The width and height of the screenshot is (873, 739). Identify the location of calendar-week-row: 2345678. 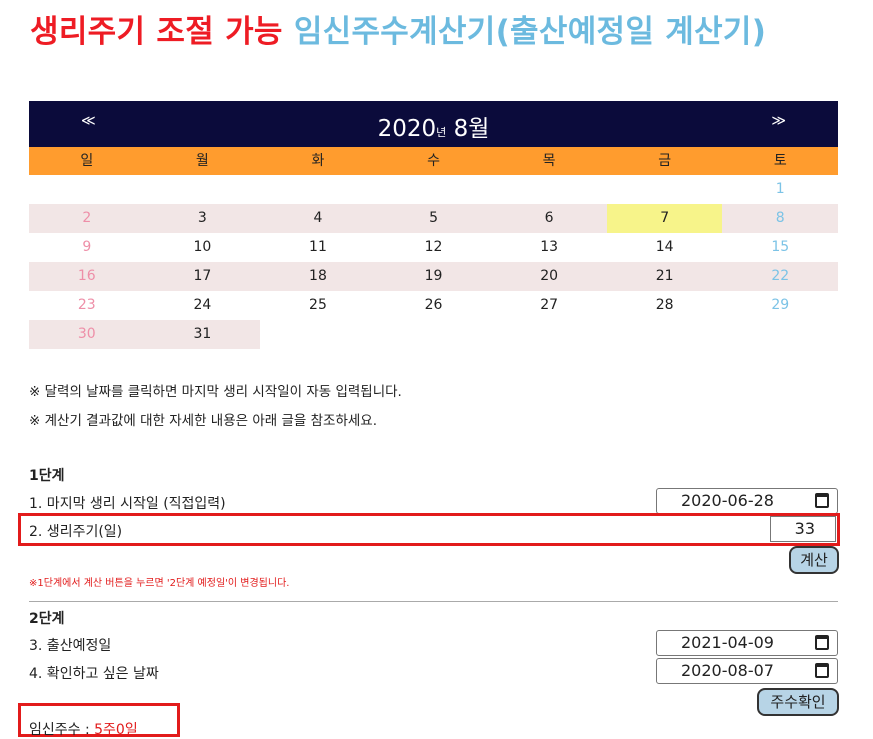
(434, 218).